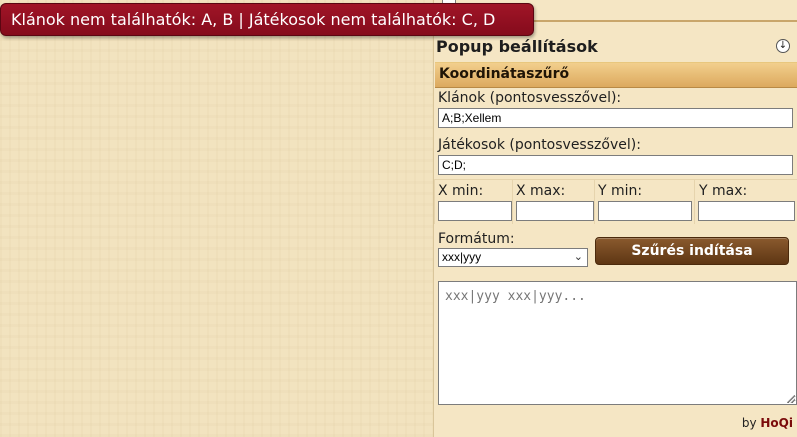 This screenshot has width=797, height=437. I want to click on footer-credit: by HoQi, so click(767, 423).